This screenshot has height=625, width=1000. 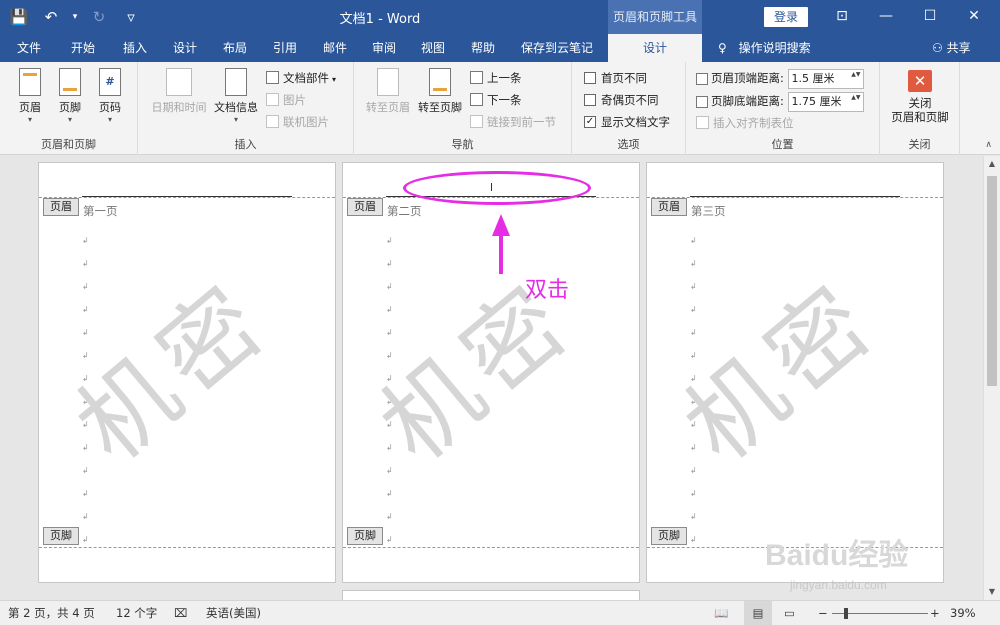 I want to click on show-document-text-checkbox: ✓ 显示文档文字, so click(x=627, y=122).